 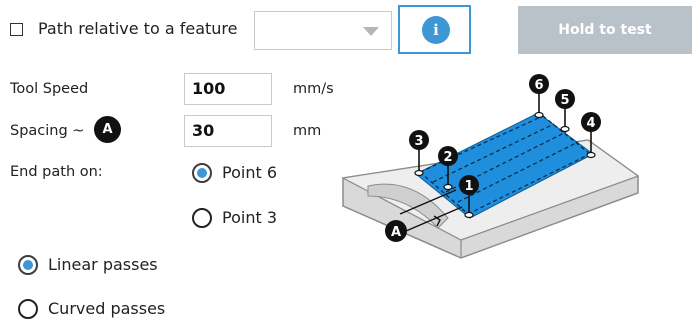 What do you see at coordinates (307, 131) in the screenshot?
I see `spacing-unit: mm` at bounding box center [307, 131].